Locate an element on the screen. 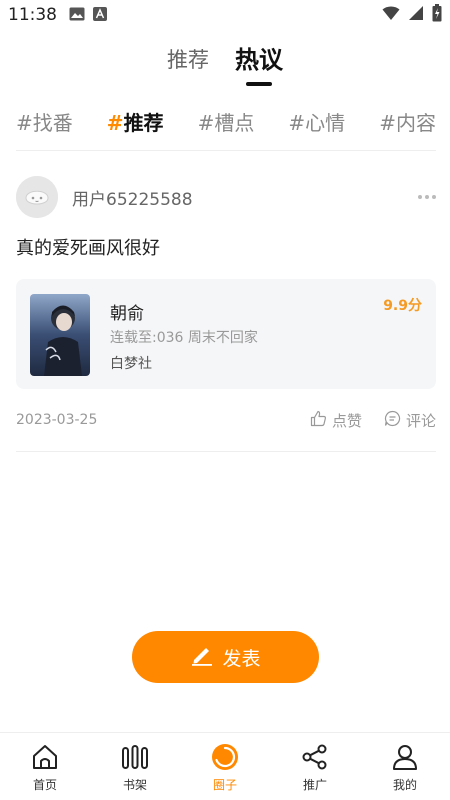 The image size is (450, 800). top-tabs: 推荐 热议 is located at coordinates (225, 65).